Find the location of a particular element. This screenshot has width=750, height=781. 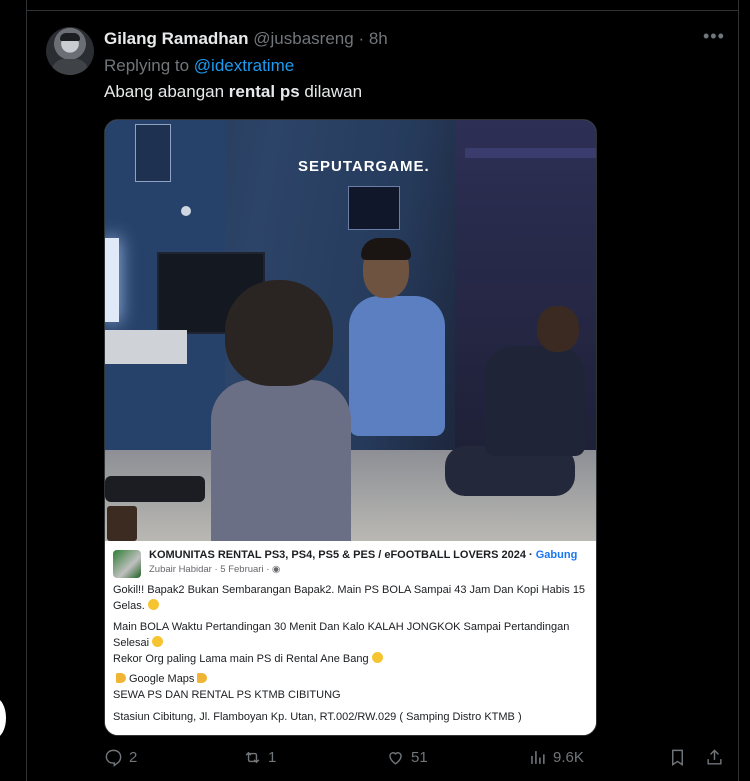

globe-icon: ◉ is located at coordinates (276, 569).